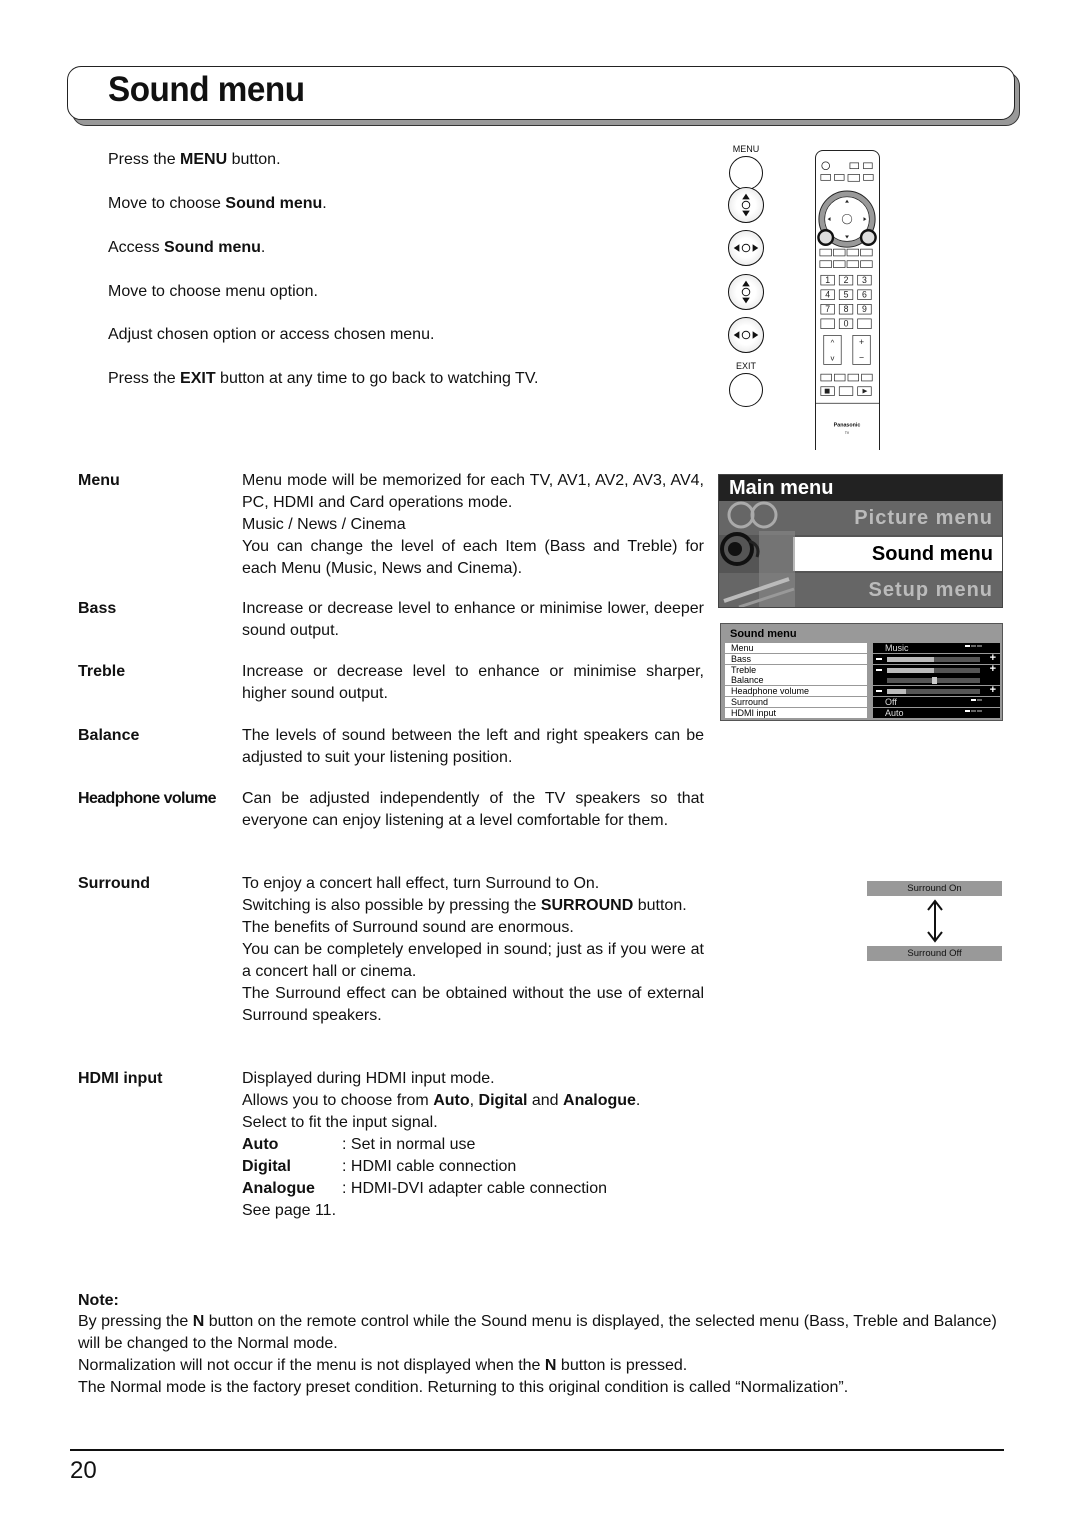  Describe the element at coordinates (934, 953) in the screenshot. I see `surround-off-option: Surround Off` at that location.